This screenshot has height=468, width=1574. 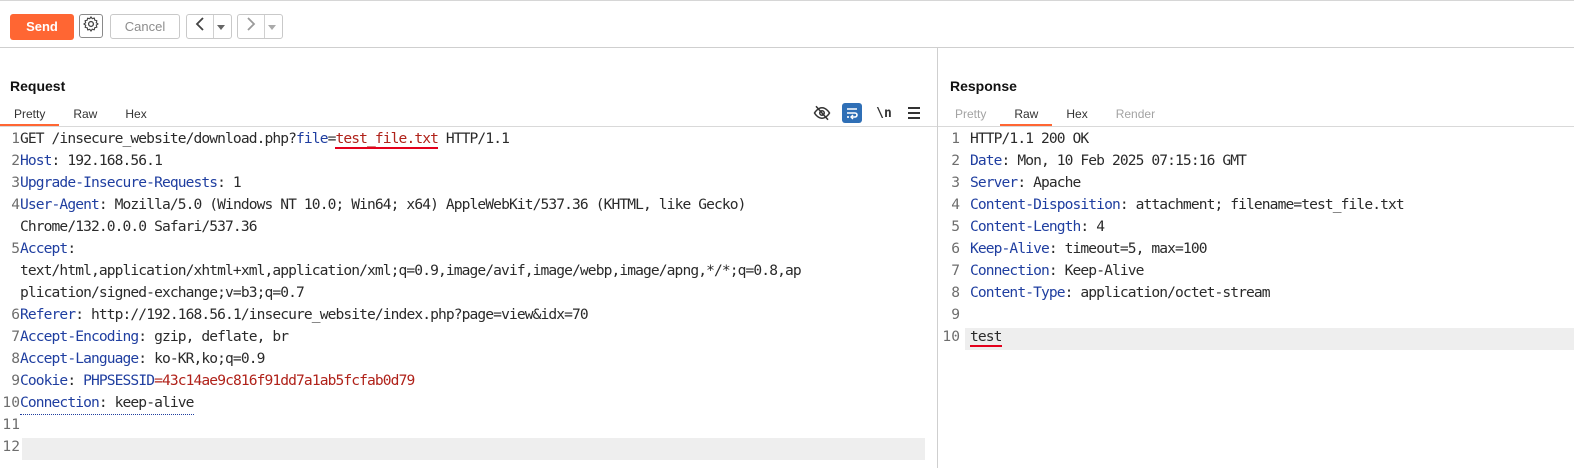 I want to click on back-button, so click(x=200, y=26).